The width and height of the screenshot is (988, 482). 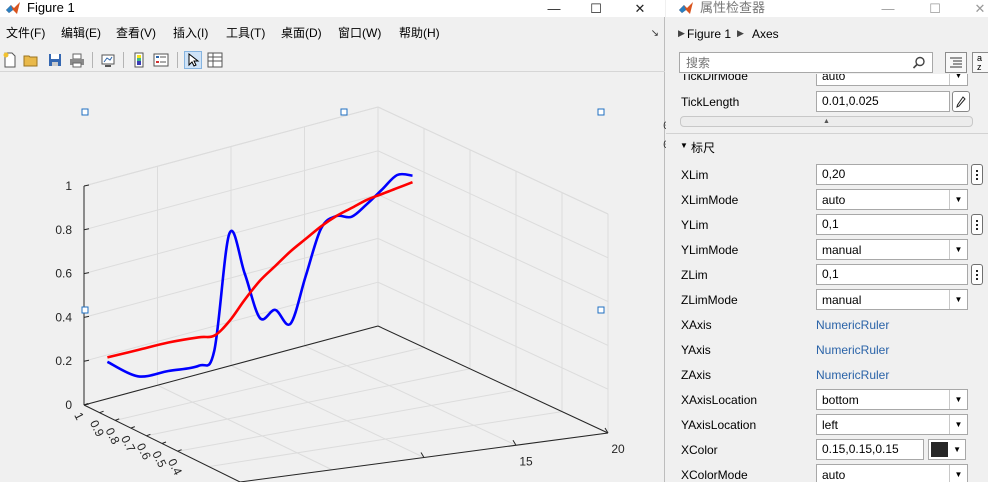 I want to click on property-input: 0,20, so click(x=892, y=174).